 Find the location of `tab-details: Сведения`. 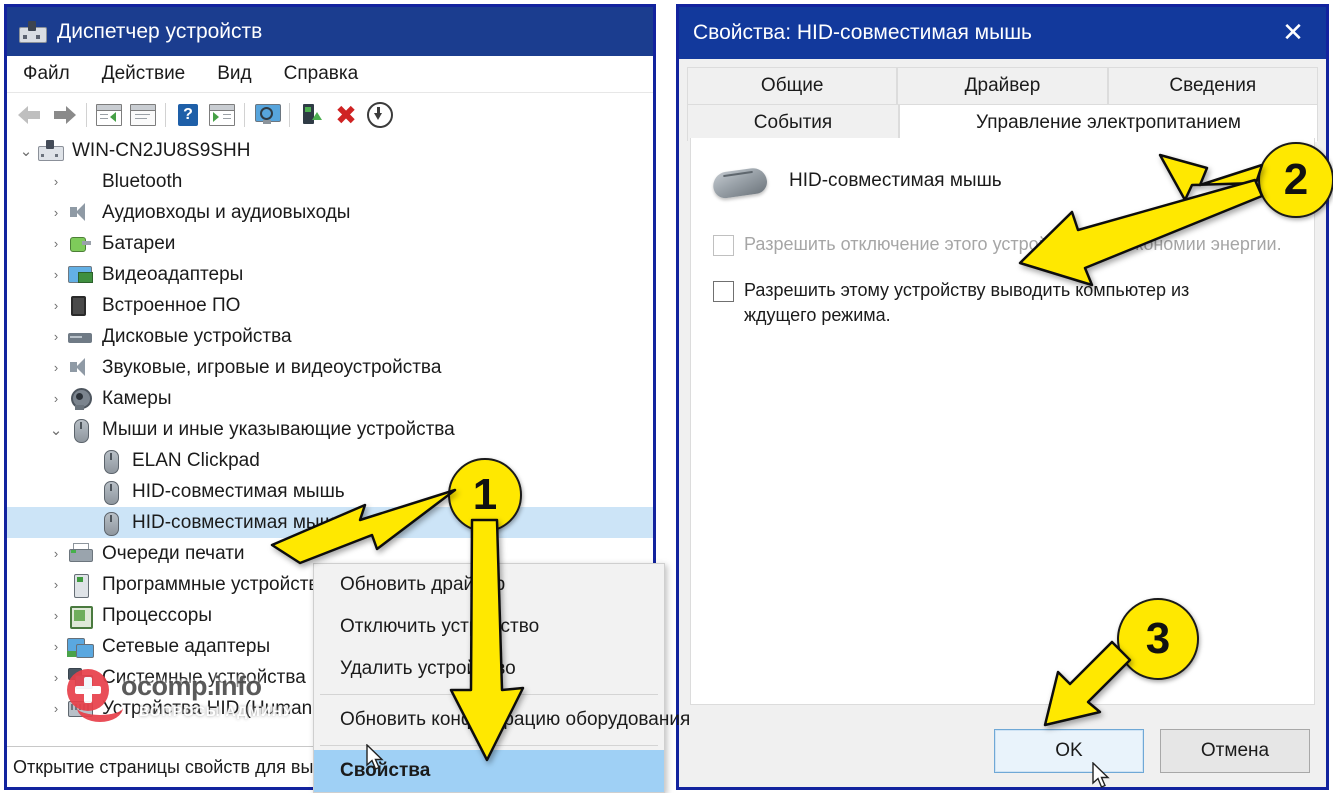

tab-details: Сведения is located at coordinates (1212, 85).